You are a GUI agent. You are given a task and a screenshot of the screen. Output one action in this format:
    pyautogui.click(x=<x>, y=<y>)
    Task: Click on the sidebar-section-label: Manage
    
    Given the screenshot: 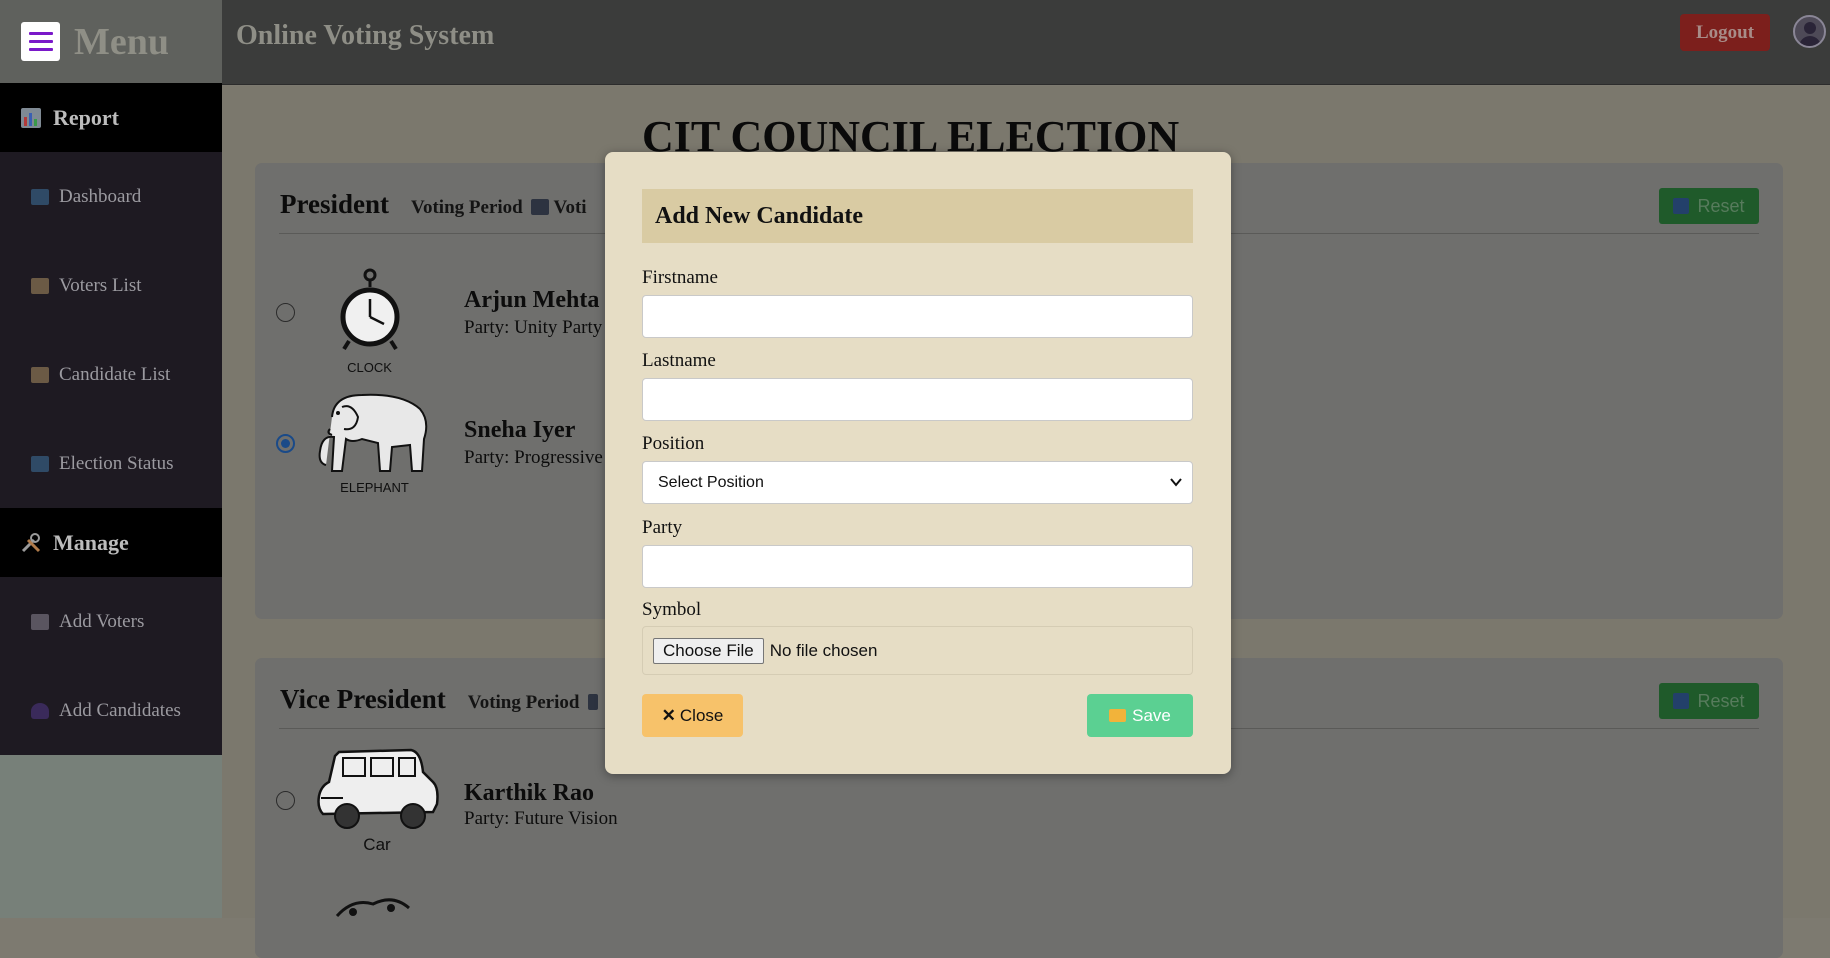 What is the action you would take?
    pyautogui.click(x=91, y=542)
    